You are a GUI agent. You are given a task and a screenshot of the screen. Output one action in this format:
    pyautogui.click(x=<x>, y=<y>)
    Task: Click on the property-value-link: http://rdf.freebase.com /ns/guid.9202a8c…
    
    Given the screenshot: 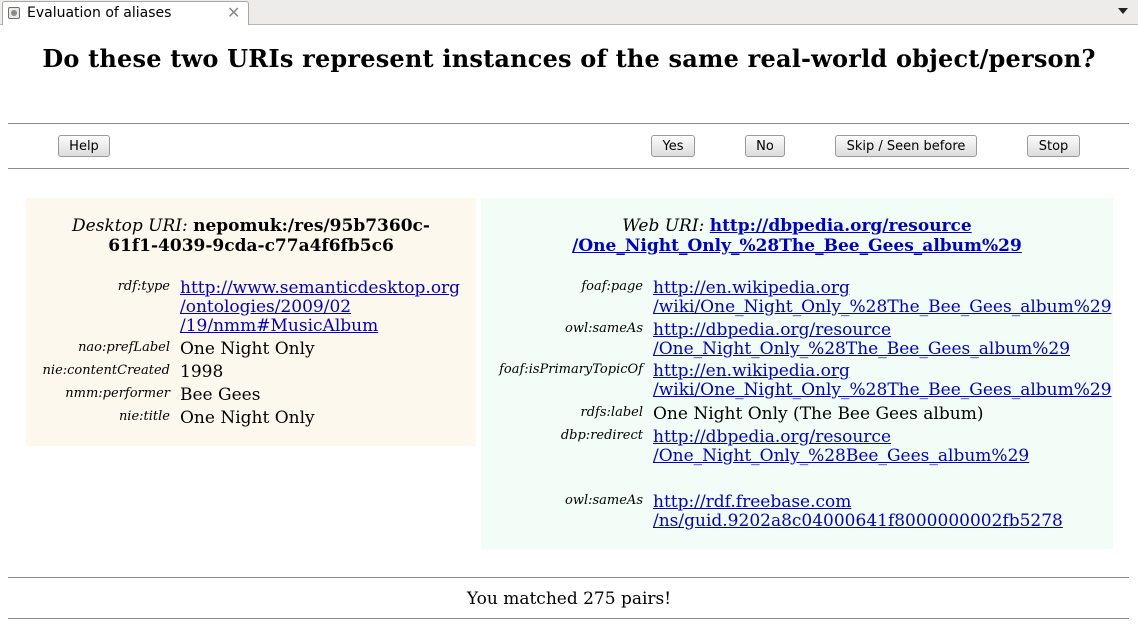 What is the action you would take?
    pyautogui.click(x=858, y=512)
    